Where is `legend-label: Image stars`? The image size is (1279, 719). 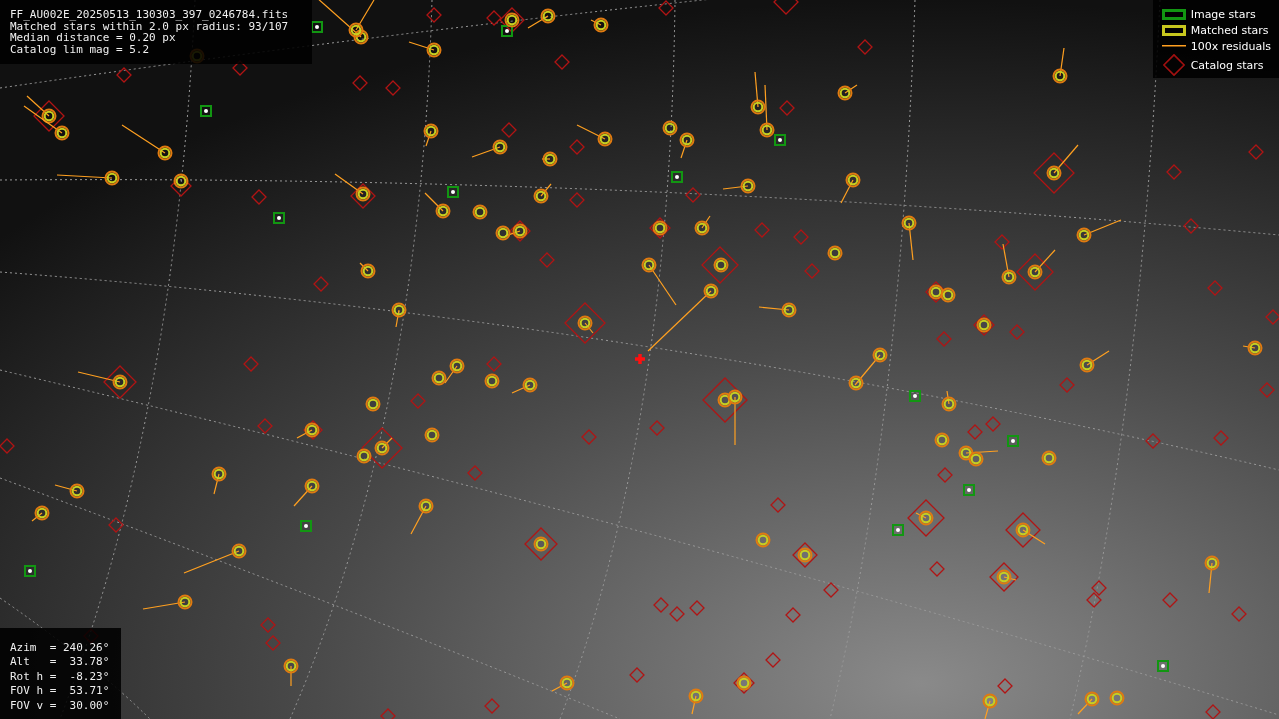 legend-label: Image stars is located at coordinates (1223, 14).